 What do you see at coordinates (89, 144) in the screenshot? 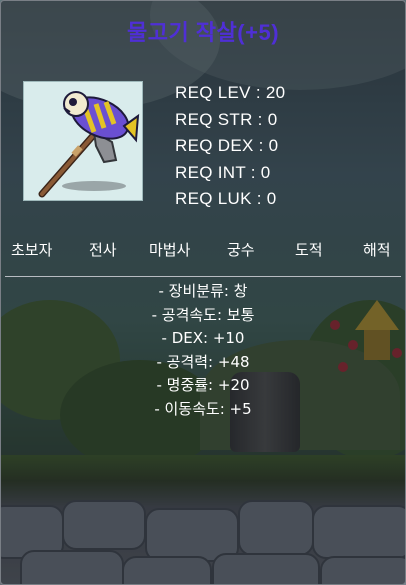
I see `fish-harpoon-icon` at bounding box center [89, 144].